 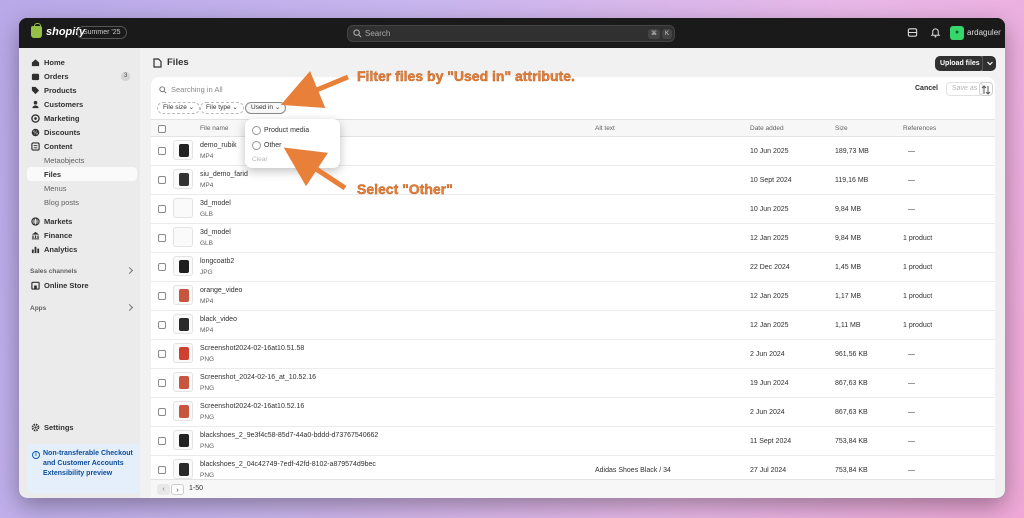 What do you see at coordinates (573, 209) in the screenshot?
I see `table-row: 3d_model GLB 10 Jun 2025 9,84 MB —` at bounding box center [573, 209].